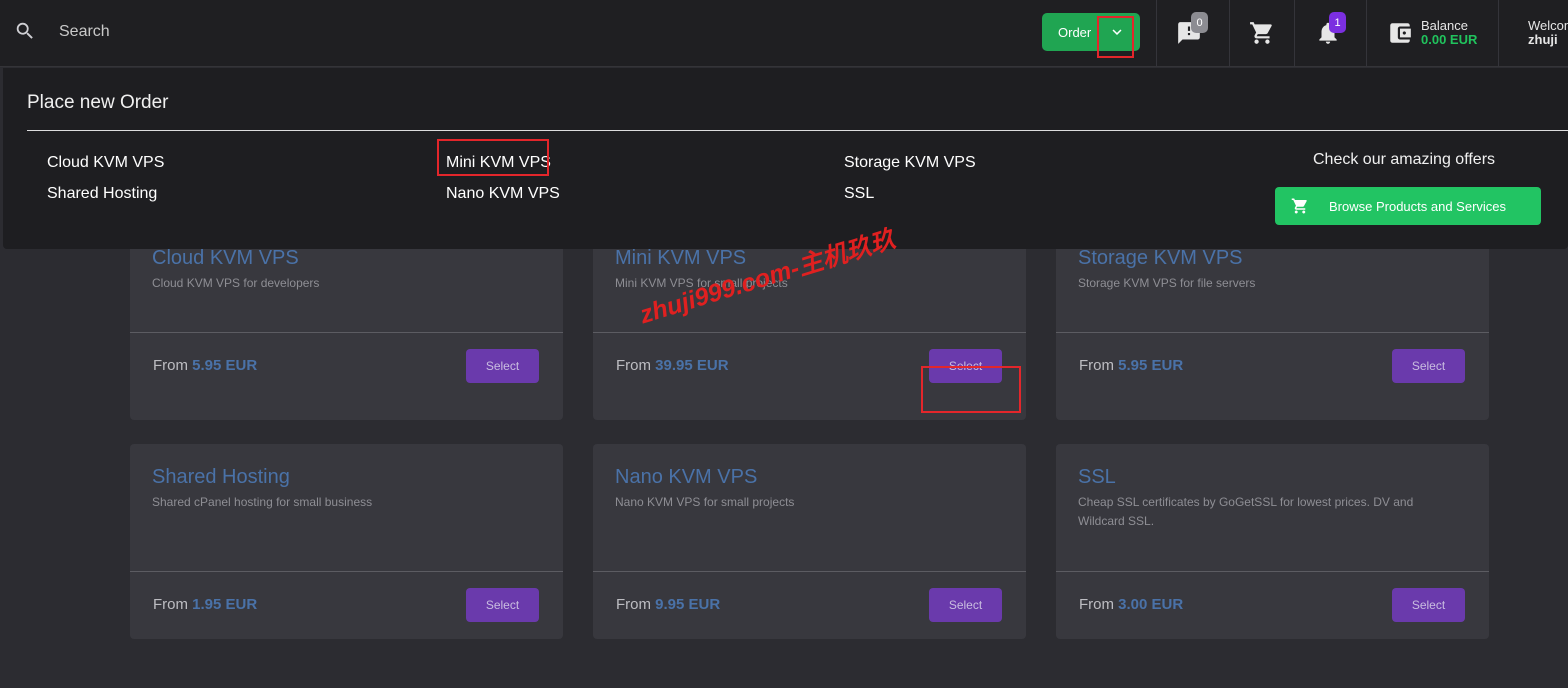 Image resolution: width=1568 pixels, height=688 pixels. Describe the element at coordinates (1151, 604) in the screenshot. I see `price-value: 3.00 EUR` at that location.